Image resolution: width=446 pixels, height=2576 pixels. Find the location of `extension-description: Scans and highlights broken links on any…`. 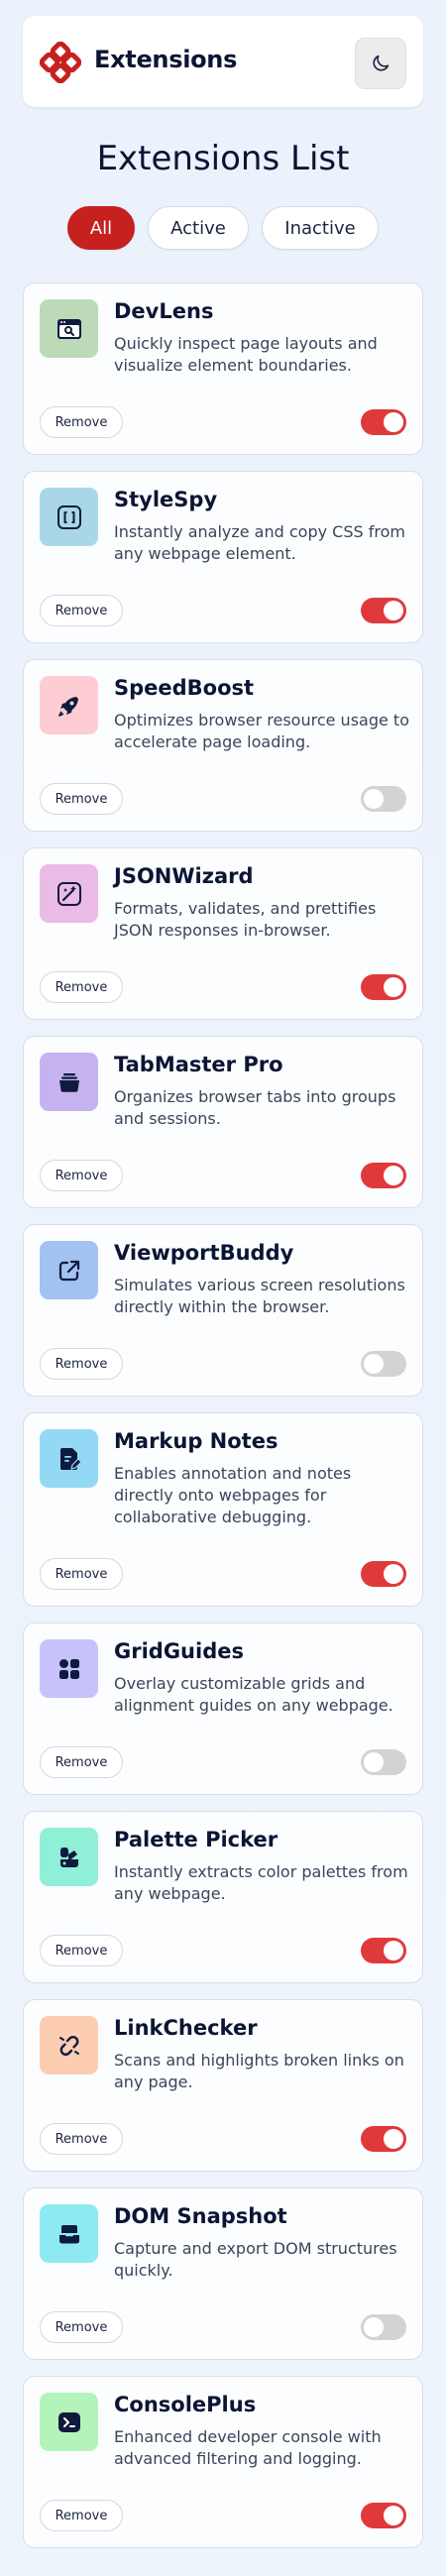

extension-description: Scans and highlights broken links on any… is located at coordinates (259, 2071).